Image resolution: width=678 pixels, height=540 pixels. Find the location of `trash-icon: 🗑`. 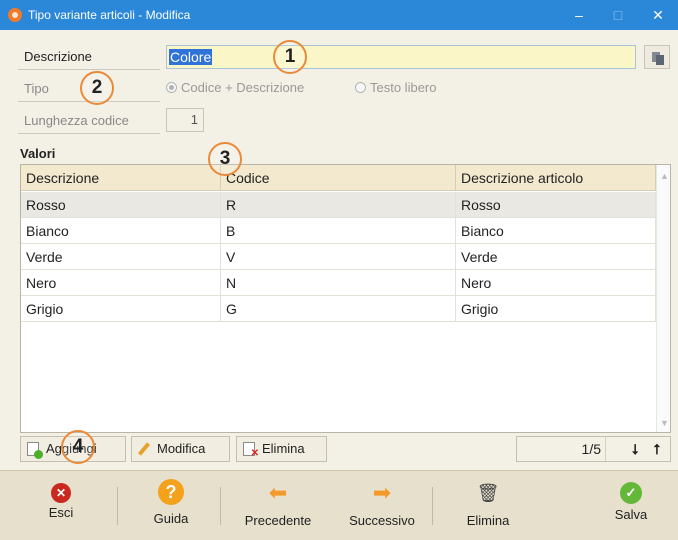

trash-icon: 🗑 is located at coordinates (488, 493).